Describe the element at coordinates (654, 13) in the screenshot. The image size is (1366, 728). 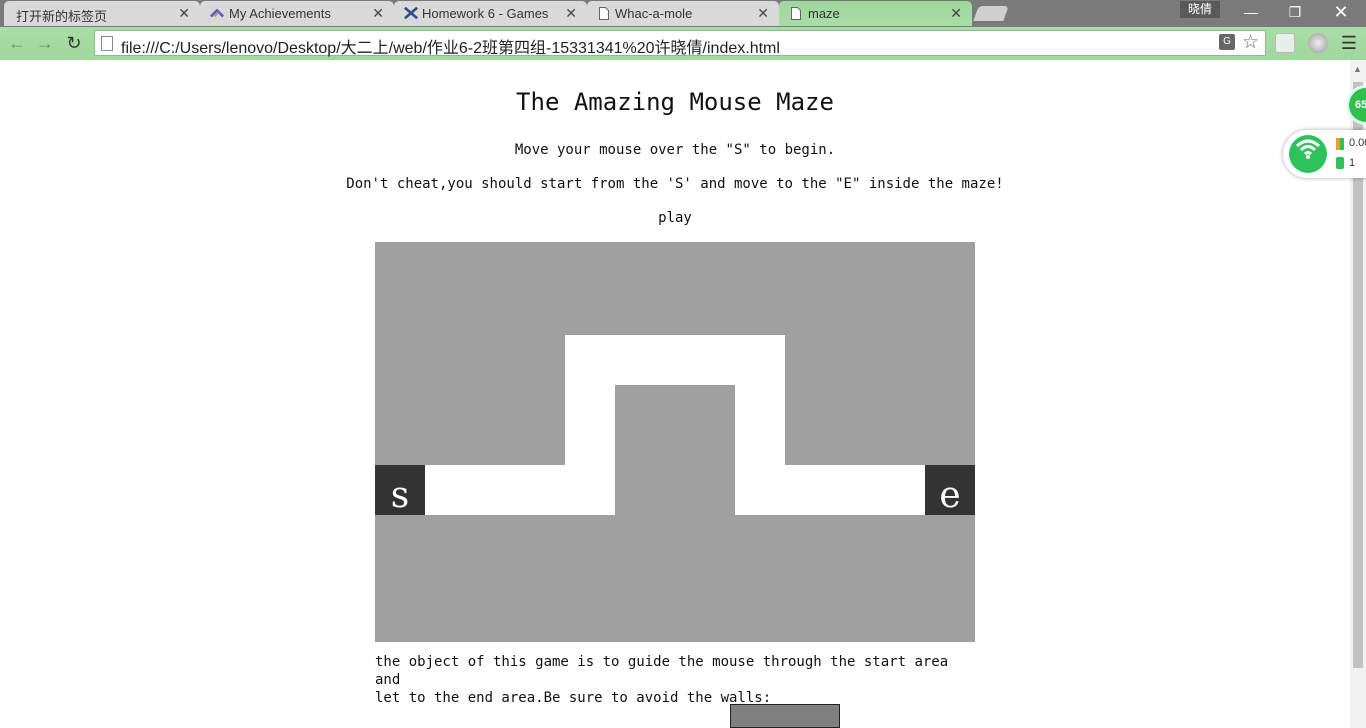
I see `tab-title: Whac-a-mole` at that location.